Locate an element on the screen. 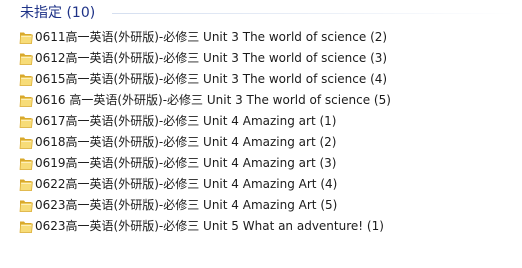 This screenshot has height=268, width=522. folder-item: 0618高一英语(外研版)-必修三 Unit 4 Amazing art (2) is located at coordinates (261, 142).